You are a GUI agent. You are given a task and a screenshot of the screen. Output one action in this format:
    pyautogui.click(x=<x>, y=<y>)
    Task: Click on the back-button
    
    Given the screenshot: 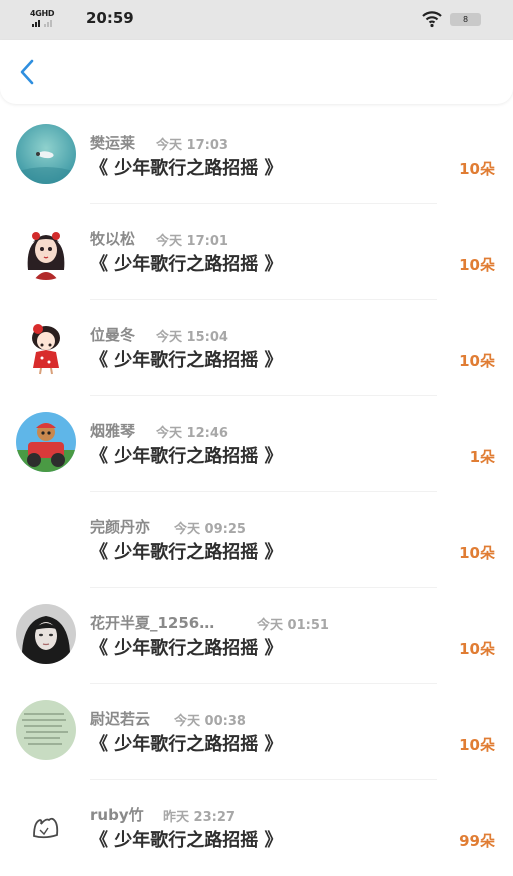 What is the action you would take?
    pyautogui.click(x=28, y=72)
    